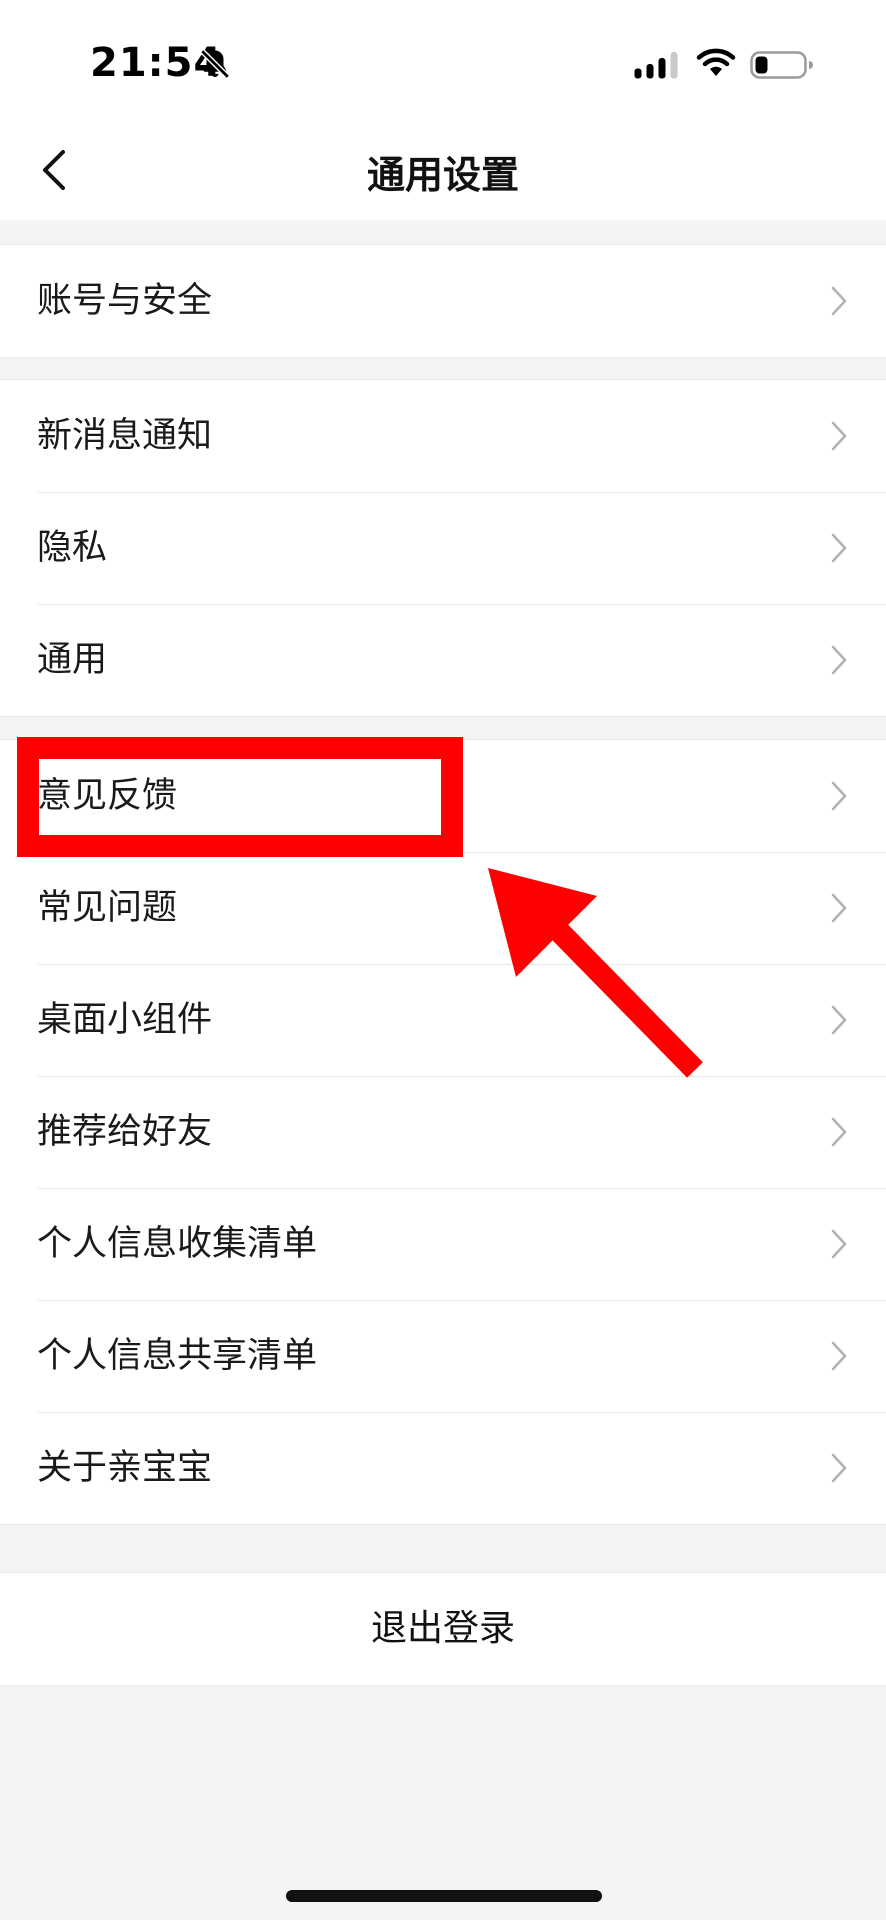 This screenshot has height=1920, width=886. Describe the element at coordinates (72, 548) in the screenshot. I see `settings-item-label: 隐私` at that location.